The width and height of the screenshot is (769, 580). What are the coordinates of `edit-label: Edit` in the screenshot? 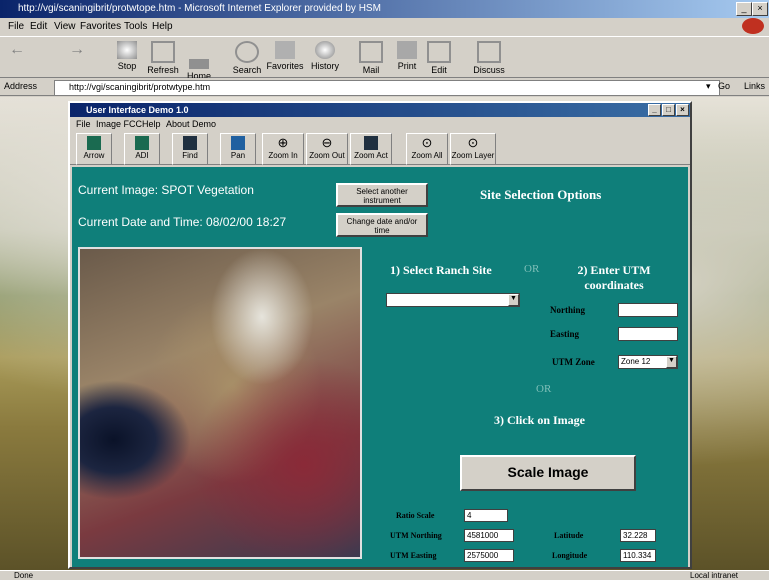 It's located at (439, 70).